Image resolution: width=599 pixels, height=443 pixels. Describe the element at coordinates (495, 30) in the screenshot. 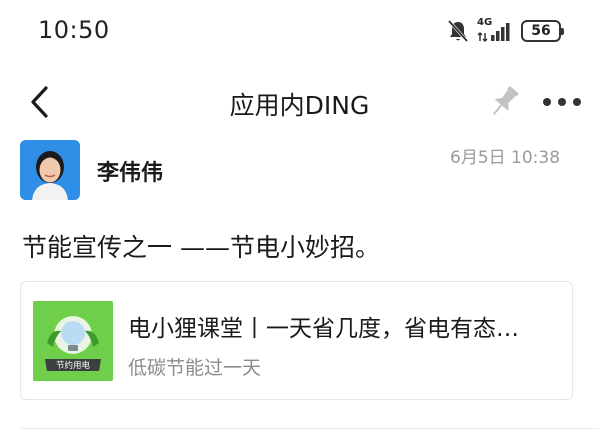

I see `signal-icon: 4G` at that location.